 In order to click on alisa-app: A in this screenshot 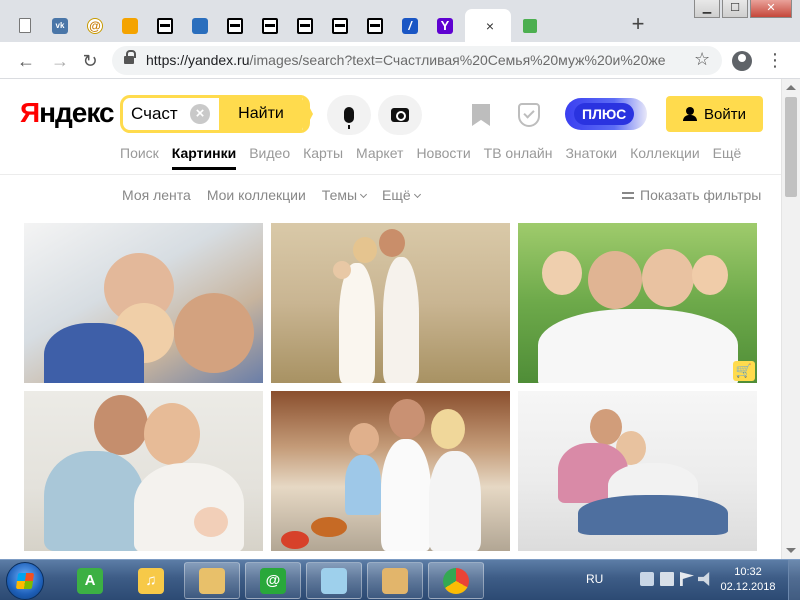, I will do `click(90, 580)`.